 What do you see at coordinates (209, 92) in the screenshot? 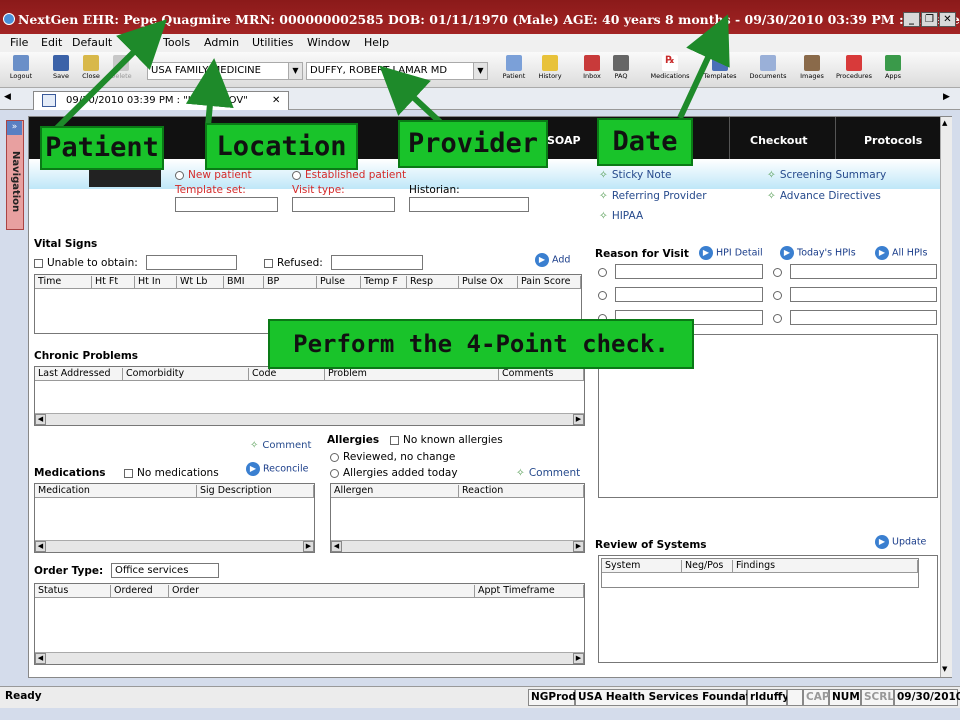
I see `location-arrow` at bounding box center [209, 92].